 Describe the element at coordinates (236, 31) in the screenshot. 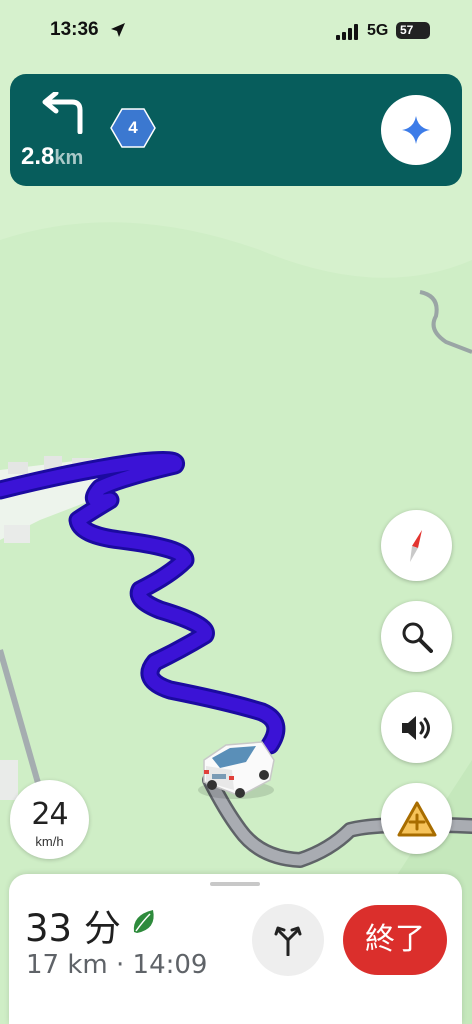

I see `status-bar: 13:36 5G 57` at that location.